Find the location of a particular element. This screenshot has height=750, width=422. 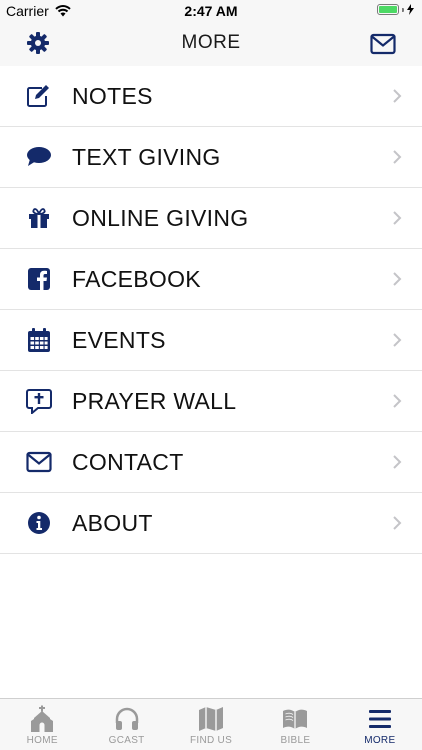

tab-gcast: GCAST is located at coordinates (126, 724).